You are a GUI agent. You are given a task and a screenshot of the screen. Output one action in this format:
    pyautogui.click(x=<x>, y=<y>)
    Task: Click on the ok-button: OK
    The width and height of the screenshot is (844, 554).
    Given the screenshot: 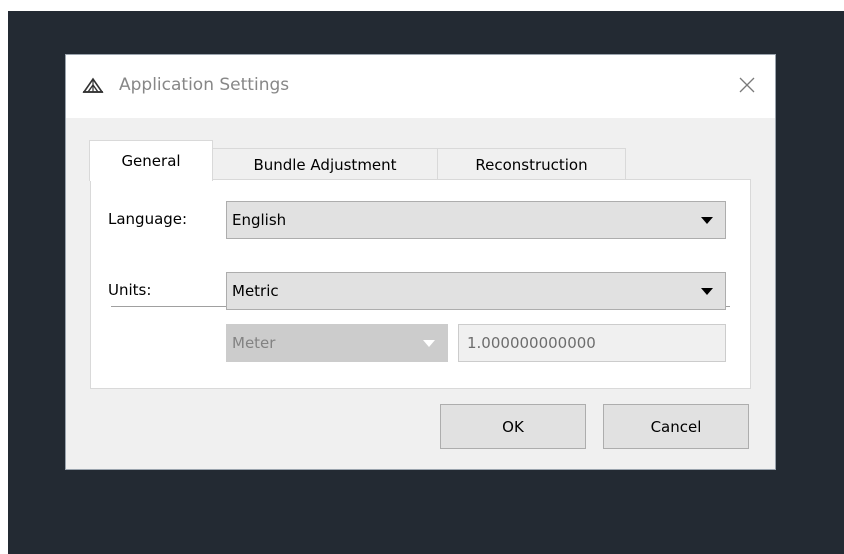 What is the action you would take?
    pyautogui.click(x=513, y=426)
    